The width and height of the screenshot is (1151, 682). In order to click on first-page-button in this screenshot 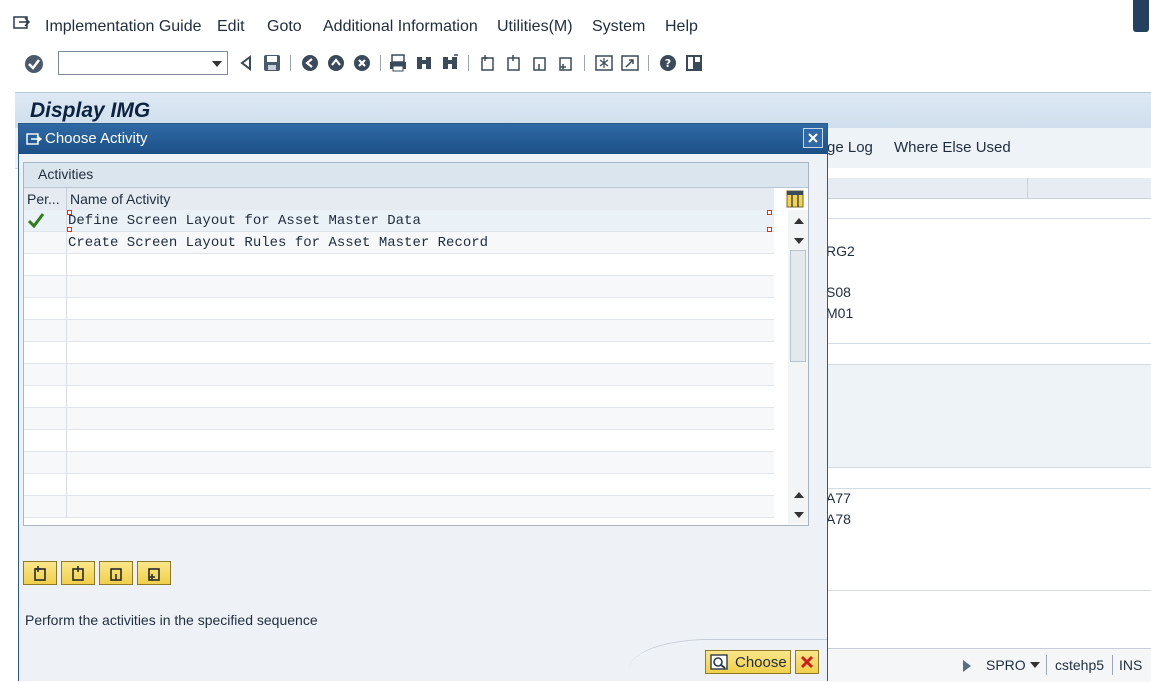, I will do `click(40, 573)`.